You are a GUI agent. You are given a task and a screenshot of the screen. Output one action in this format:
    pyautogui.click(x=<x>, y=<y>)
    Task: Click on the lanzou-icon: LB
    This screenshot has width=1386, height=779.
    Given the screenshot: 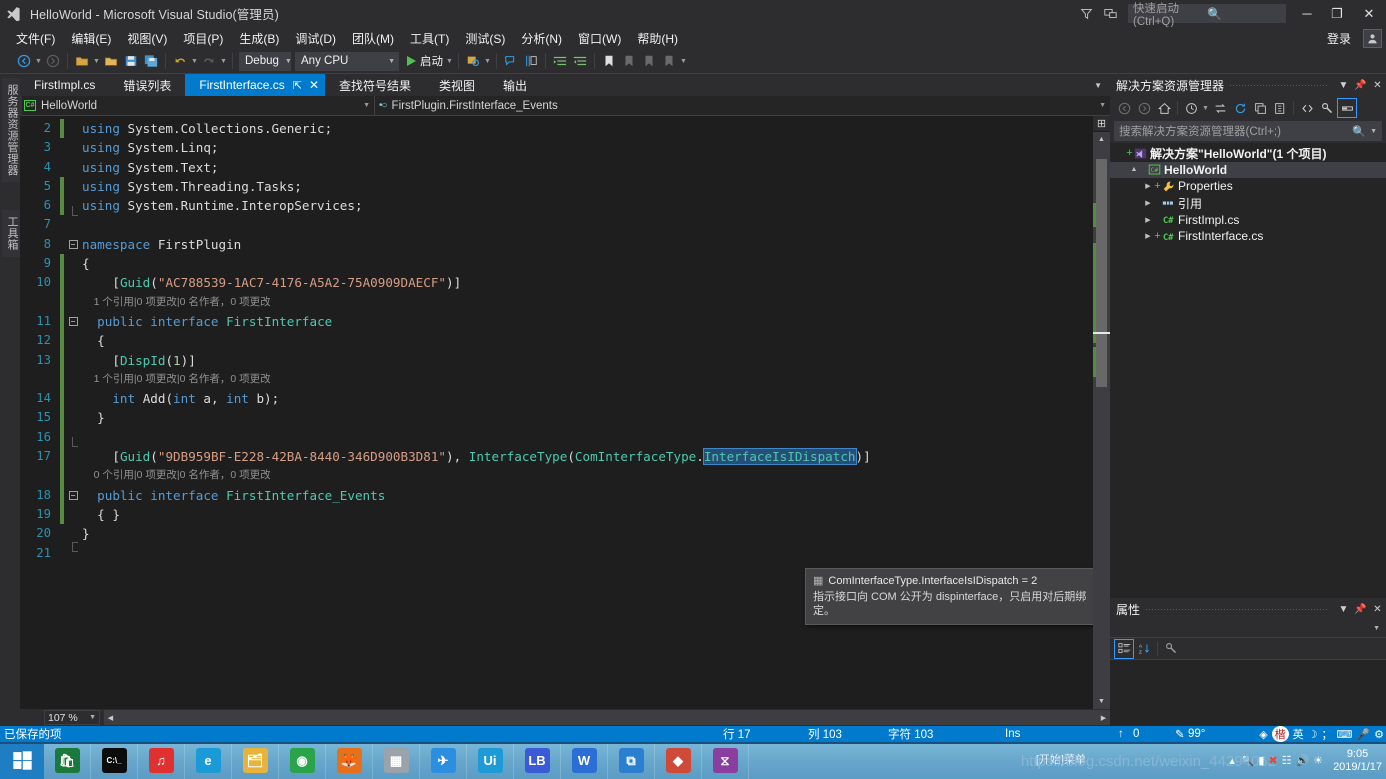 What is the action you would take?
    pyautogui.click(x=537, y=760)
    